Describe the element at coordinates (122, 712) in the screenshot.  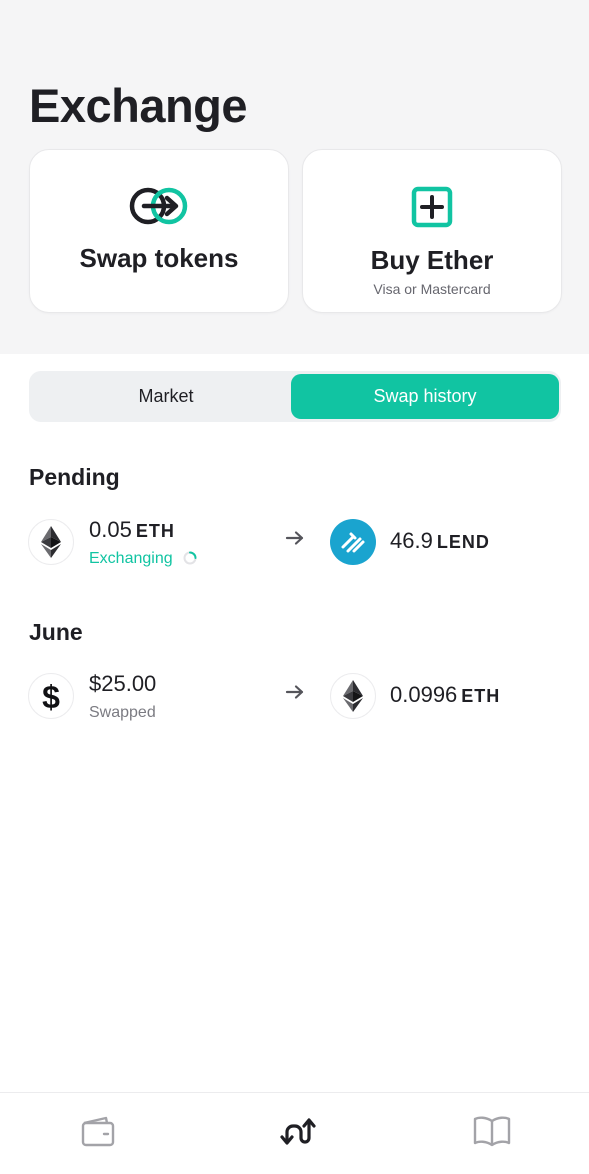
I see `status-swapped: Swapped` at that location.